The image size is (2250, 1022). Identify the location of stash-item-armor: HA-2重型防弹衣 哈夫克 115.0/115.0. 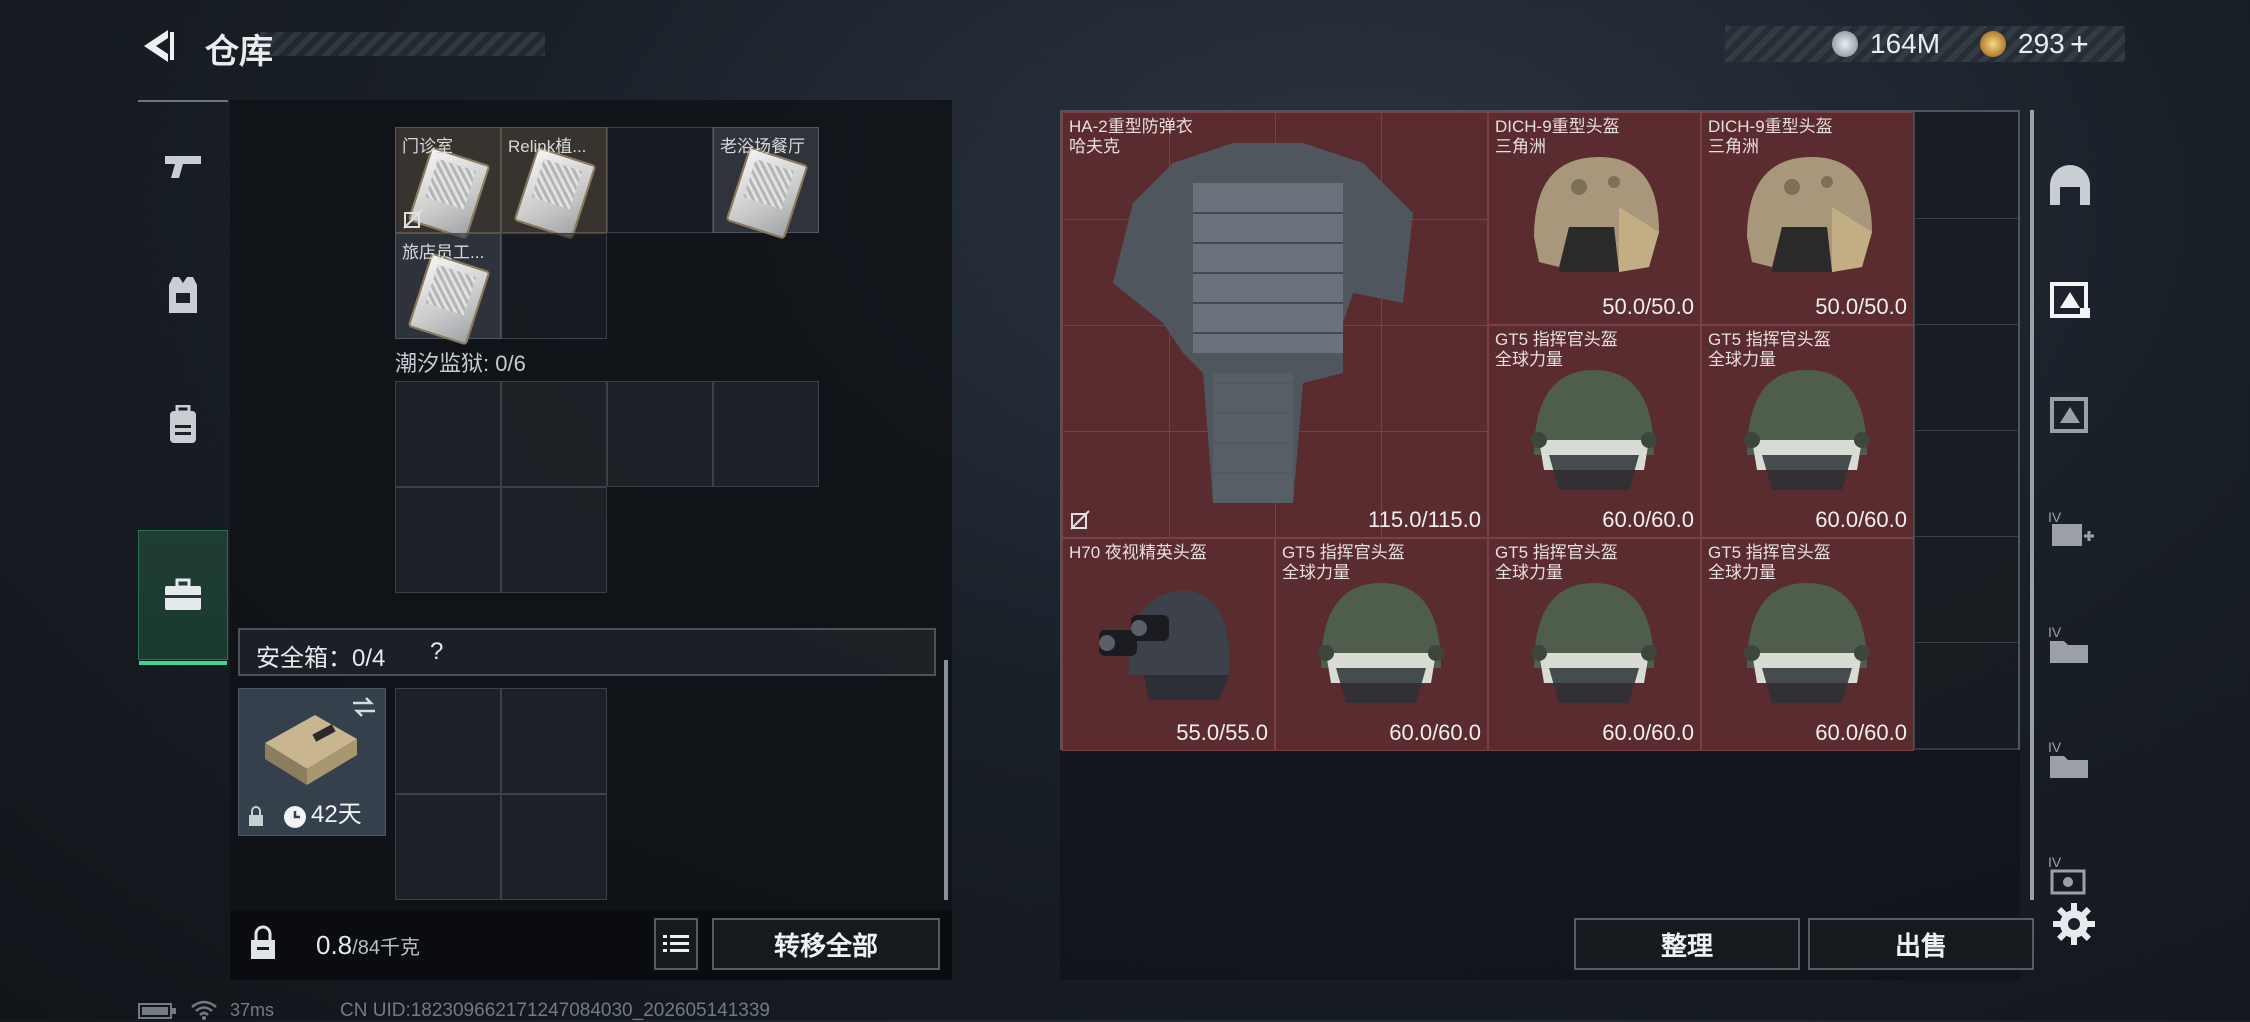
(1275, 325).